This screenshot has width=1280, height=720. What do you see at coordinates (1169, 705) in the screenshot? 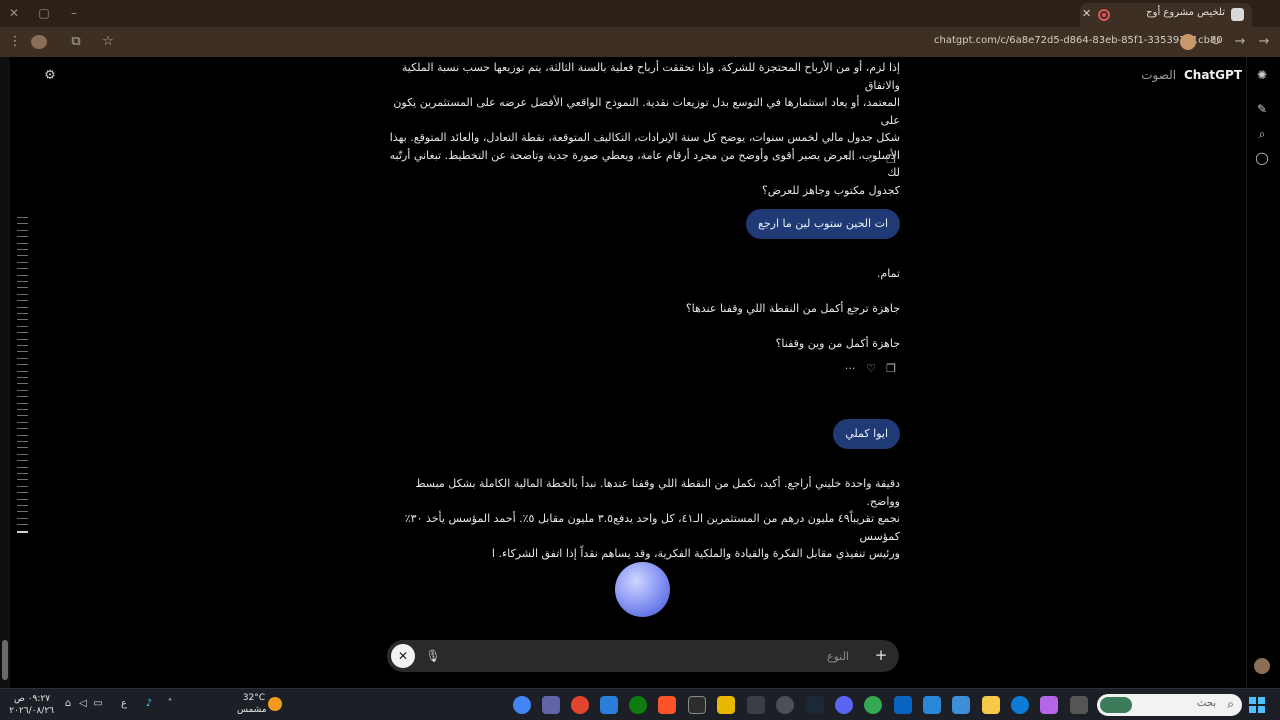
I see `taskbar-search: بحث ⌕` at bounding box center [1169, 705].